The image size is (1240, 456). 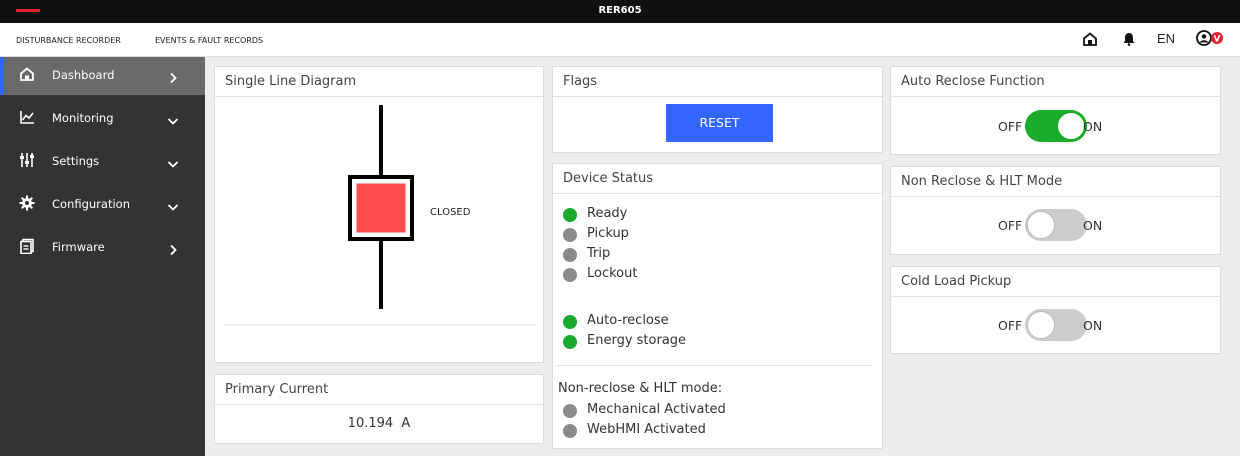 What do you see at coordinates (973, 81) in the screenshot?
I see `card-title: Auto Reclose Function` at bounding box center [973, 81].